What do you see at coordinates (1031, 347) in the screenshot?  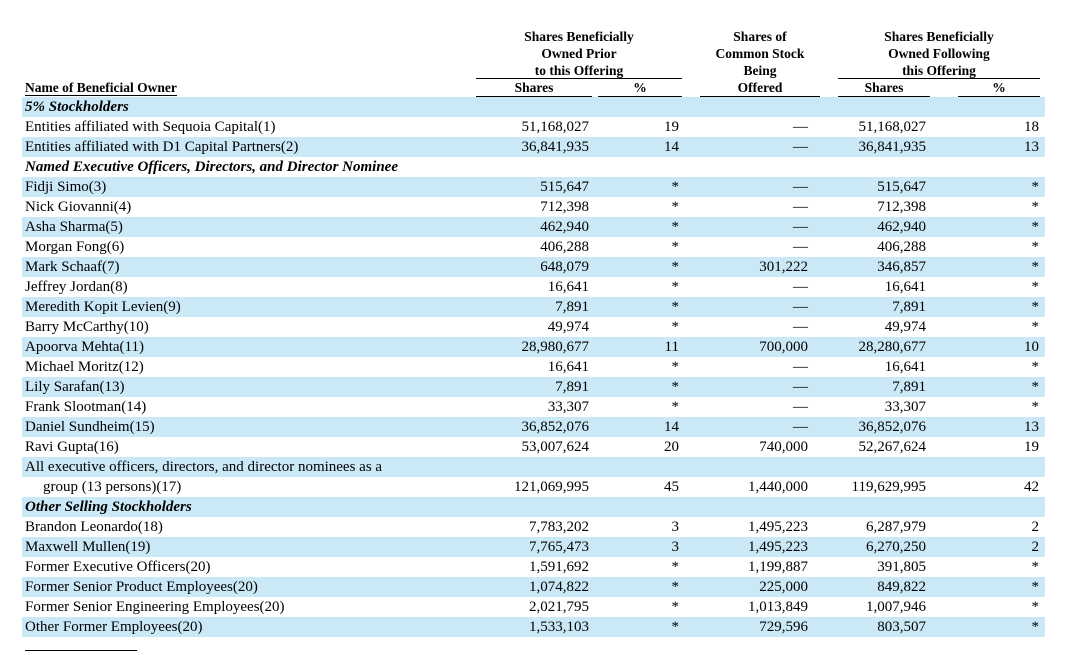 I see `pct-following-cell: 10` at bounding box center [1031, 347].